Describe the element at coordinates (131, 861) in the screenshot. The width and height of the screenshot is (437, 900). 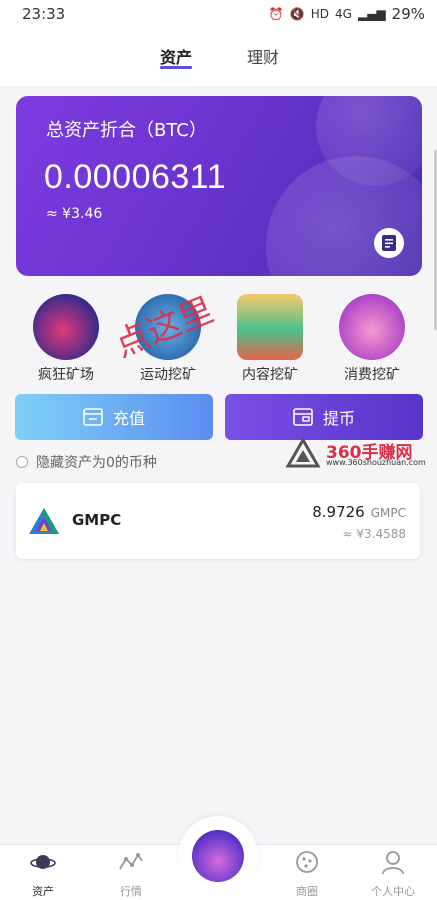
I see `chart-line-icon` at that location.